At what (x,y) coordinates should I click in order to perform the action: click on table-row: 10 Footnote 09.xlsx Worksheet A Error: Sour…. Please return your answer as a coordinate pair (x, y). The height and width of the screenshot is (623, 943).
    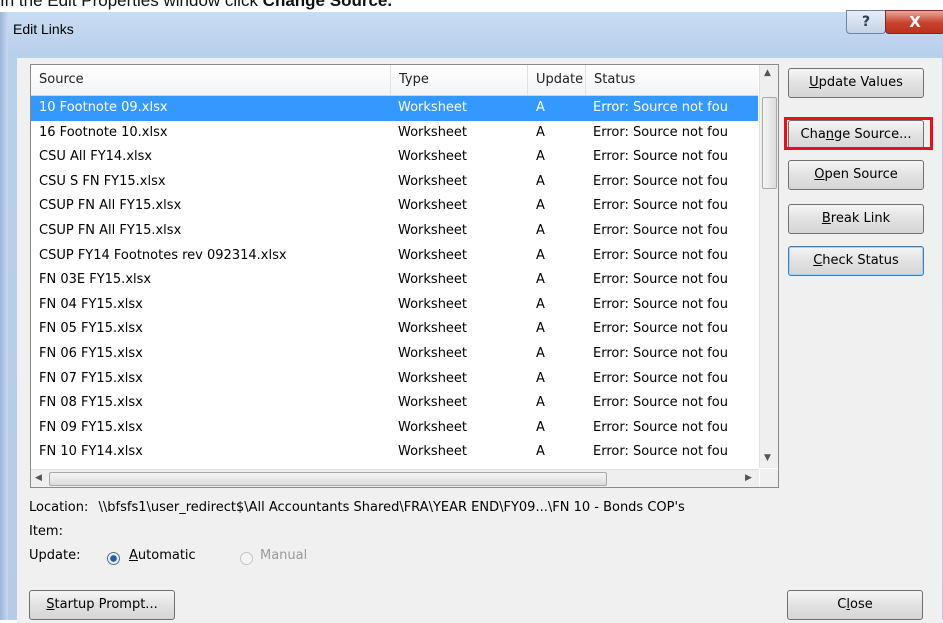
    Looking at the image, I should click on (394, 108).